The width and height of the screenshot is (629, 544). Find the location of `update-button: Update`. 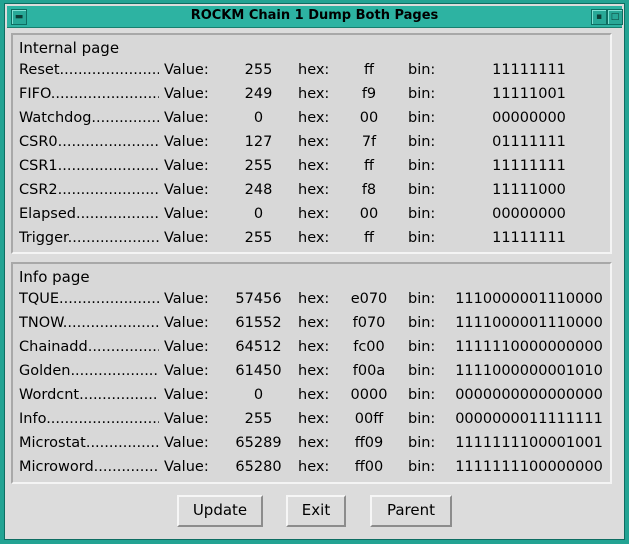

update-button: Update is located at coordinates (220, 511).